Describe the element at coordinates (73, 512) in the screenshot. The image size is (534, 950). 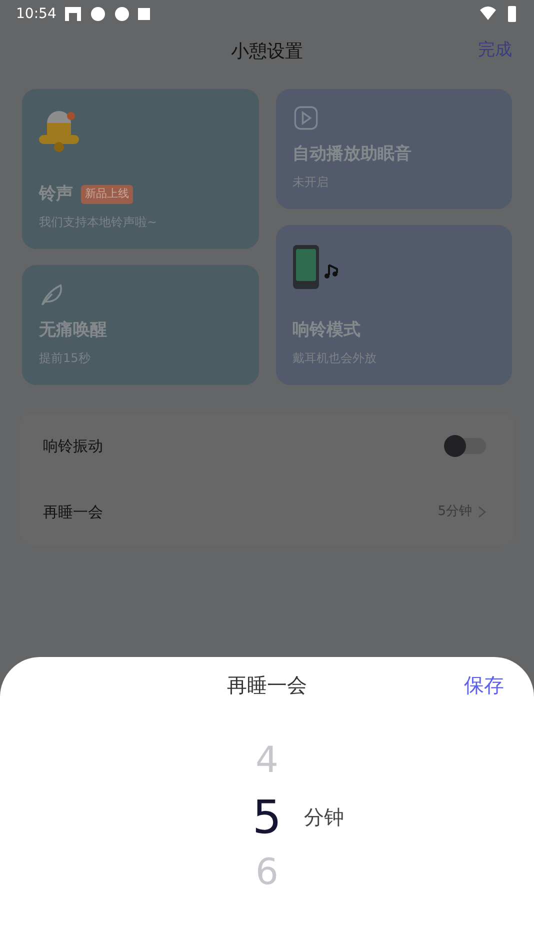
I see `setting-label: 再睡一会` at that location.